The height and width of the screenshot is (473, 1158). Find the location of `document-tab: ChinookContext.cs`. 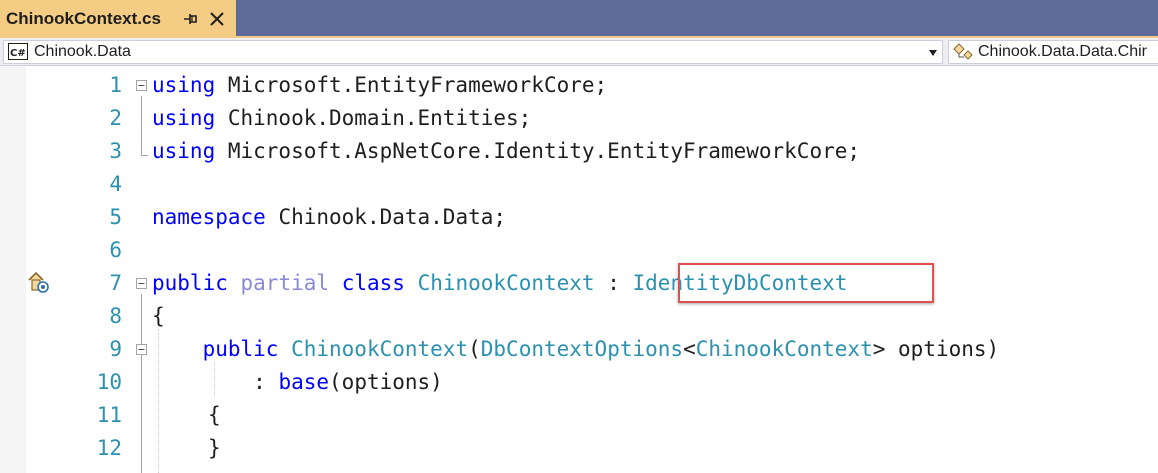

document-tab: ChinookContext.cs is located at coordinates (118, 18).